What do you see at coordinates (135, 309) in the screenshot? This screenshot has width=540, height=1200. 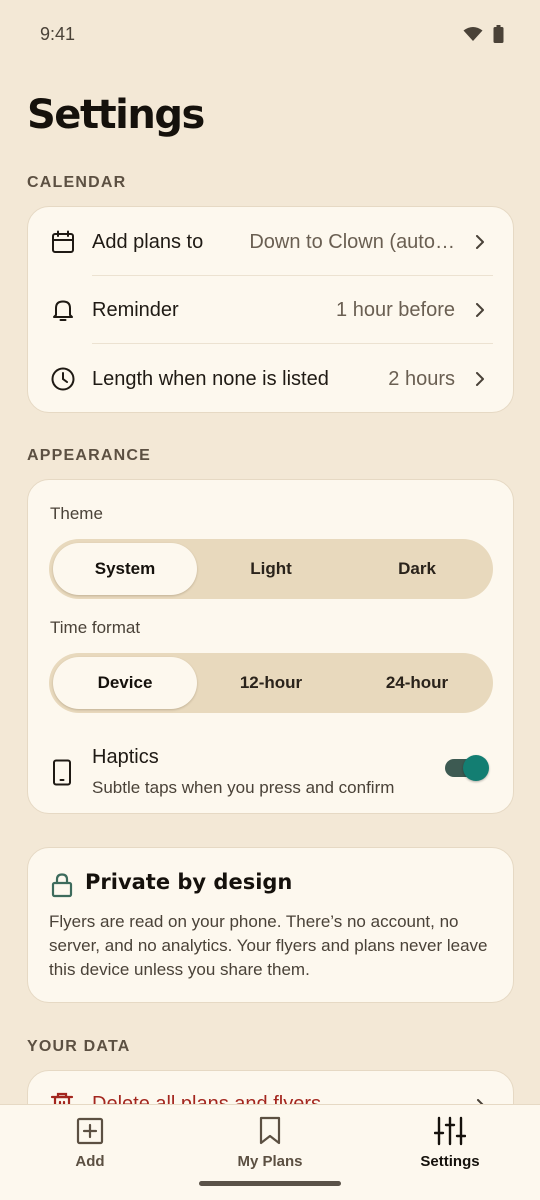 I see `reminder-label: Reminder` at bounding box center [135, 309].